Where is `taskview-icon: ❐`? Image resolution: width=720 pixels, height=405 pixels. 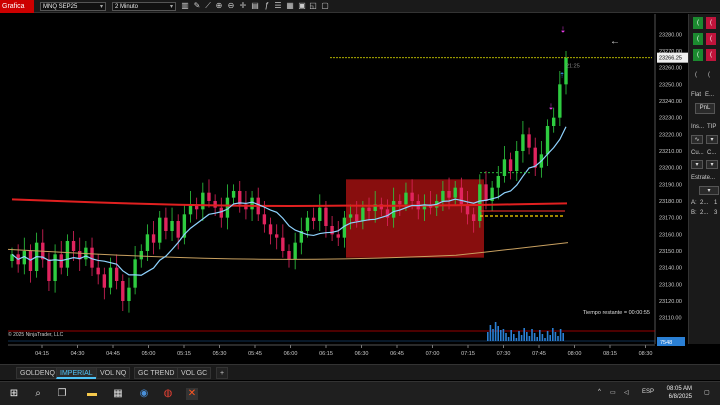 taskview-icon: ❐ is located at coordinates (62, 394).